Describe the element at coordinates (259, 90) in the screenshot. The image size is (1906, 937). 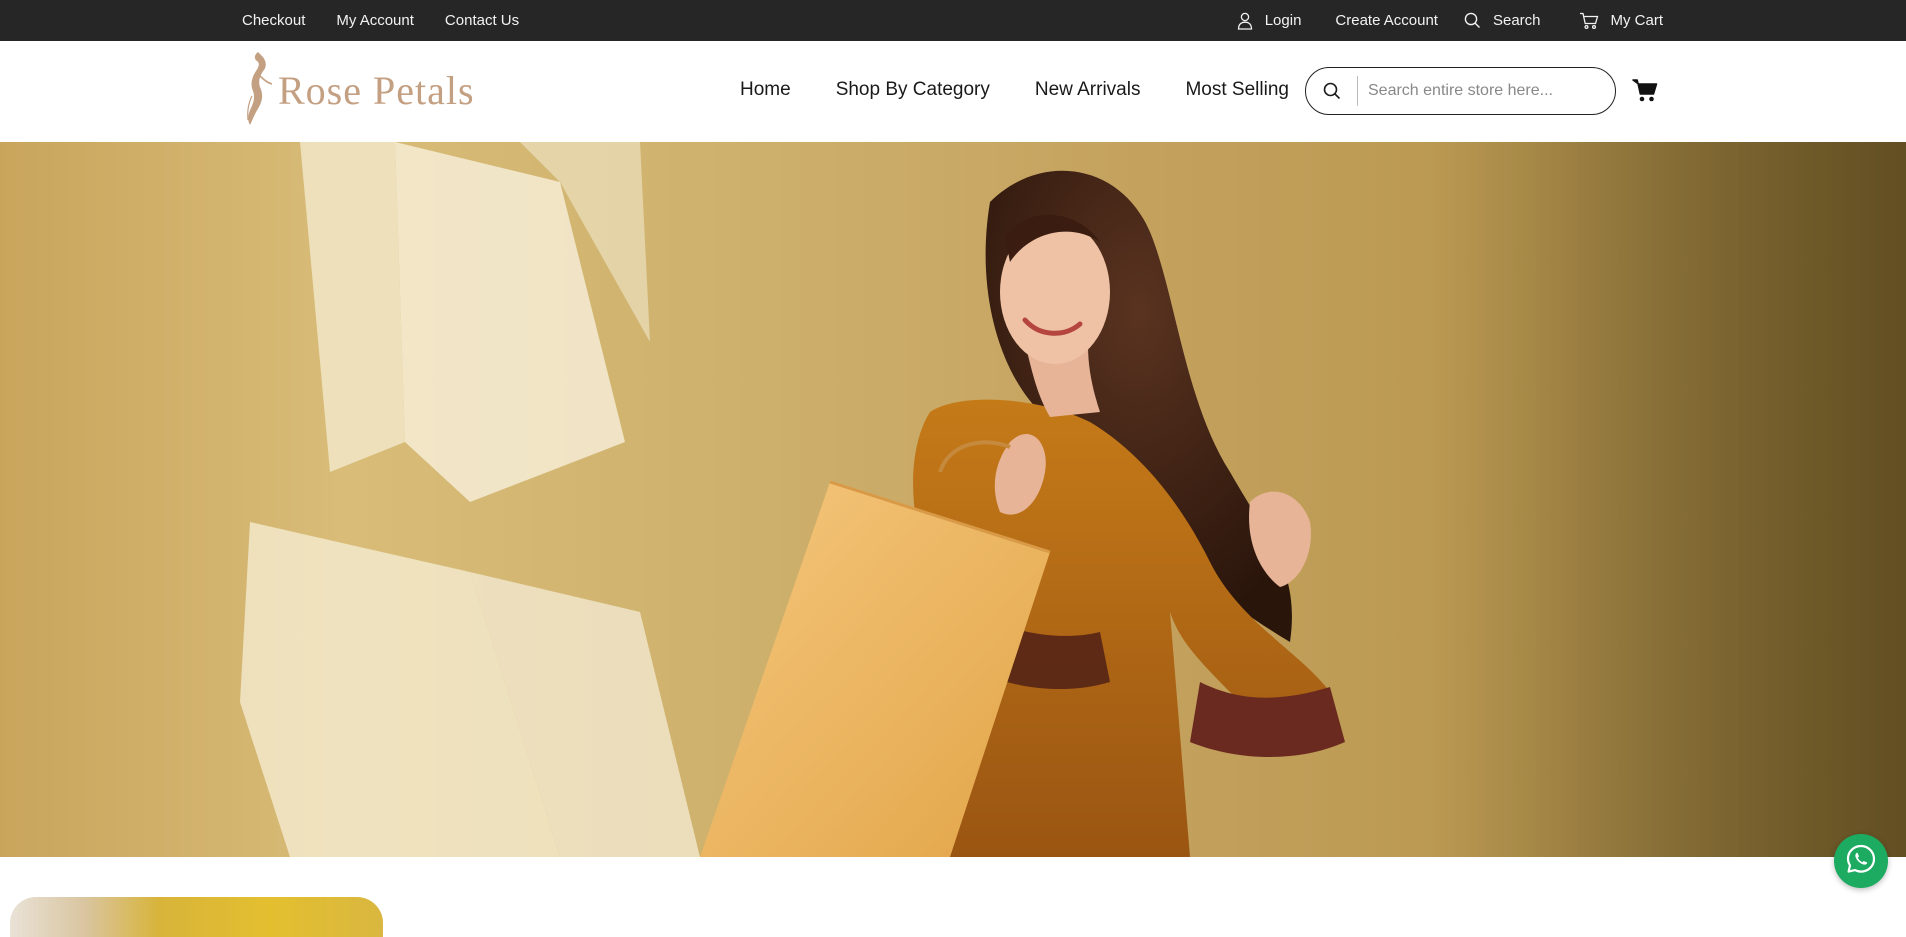
I see `logo-figure-icon` at that location.